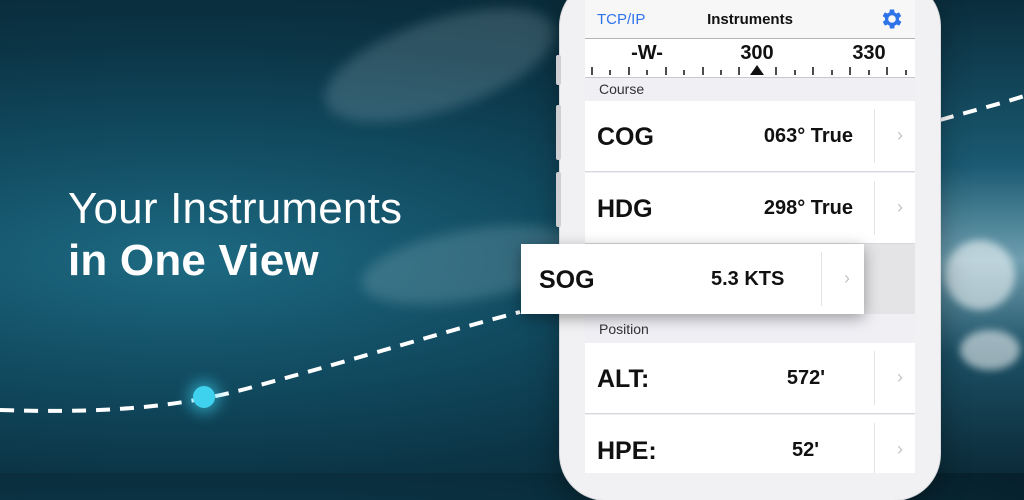 The height and width of the screenshot is (500, 1024). What do you see at coordinates (193, 260) in the screenshot?
I see `headline-line-2: in One View` at bounding box center [193, 260].